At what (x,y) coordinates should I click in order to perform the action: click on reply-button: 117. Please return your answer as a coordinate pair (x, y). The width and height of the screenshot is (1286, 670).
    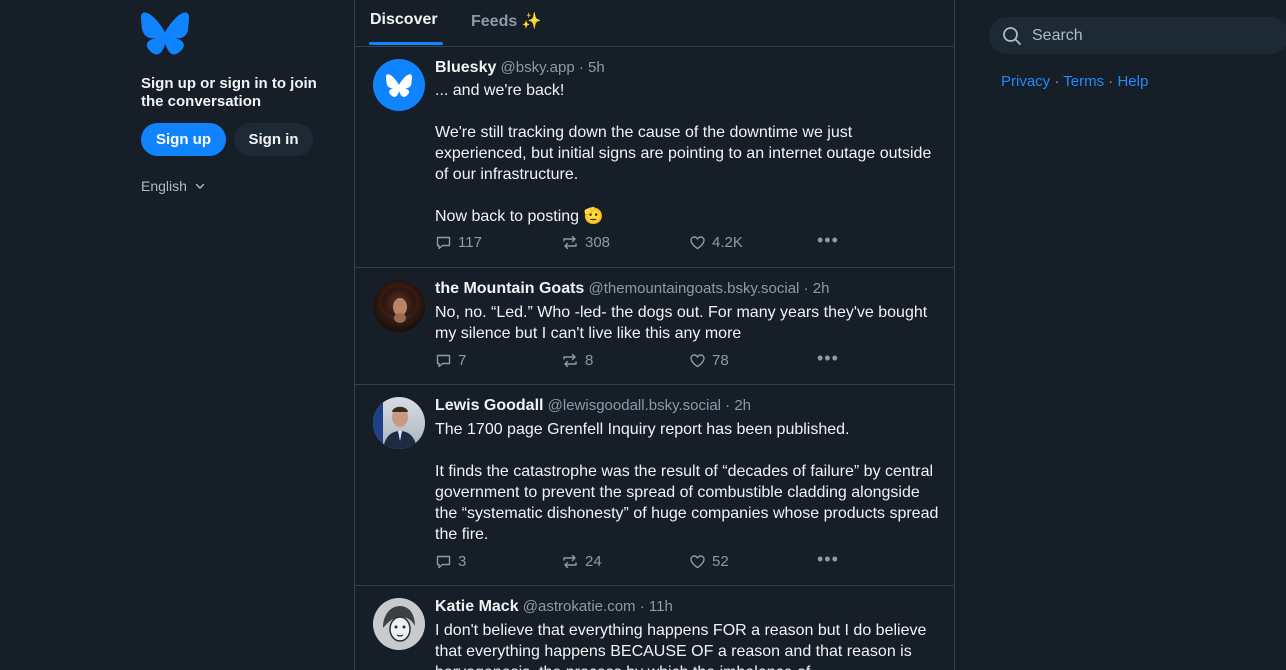
    Looking at the image, I should click on (458, 242).